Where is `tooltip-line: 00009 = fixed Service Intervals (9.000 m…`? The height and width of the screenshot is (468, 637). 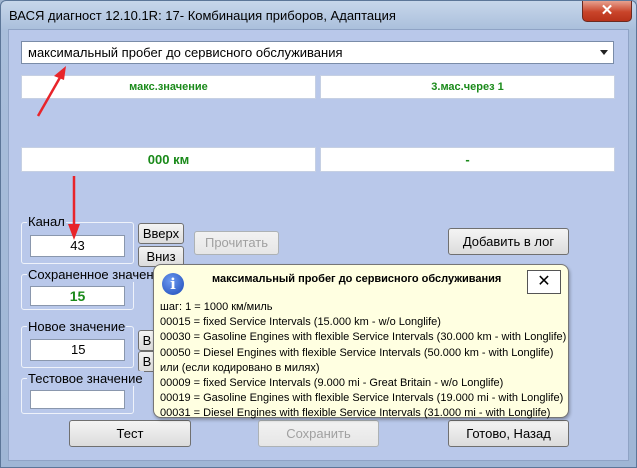
tooltip-line: 00009 = fixed Service Intervals (9.000 m… is located at coordinates (332, 383).